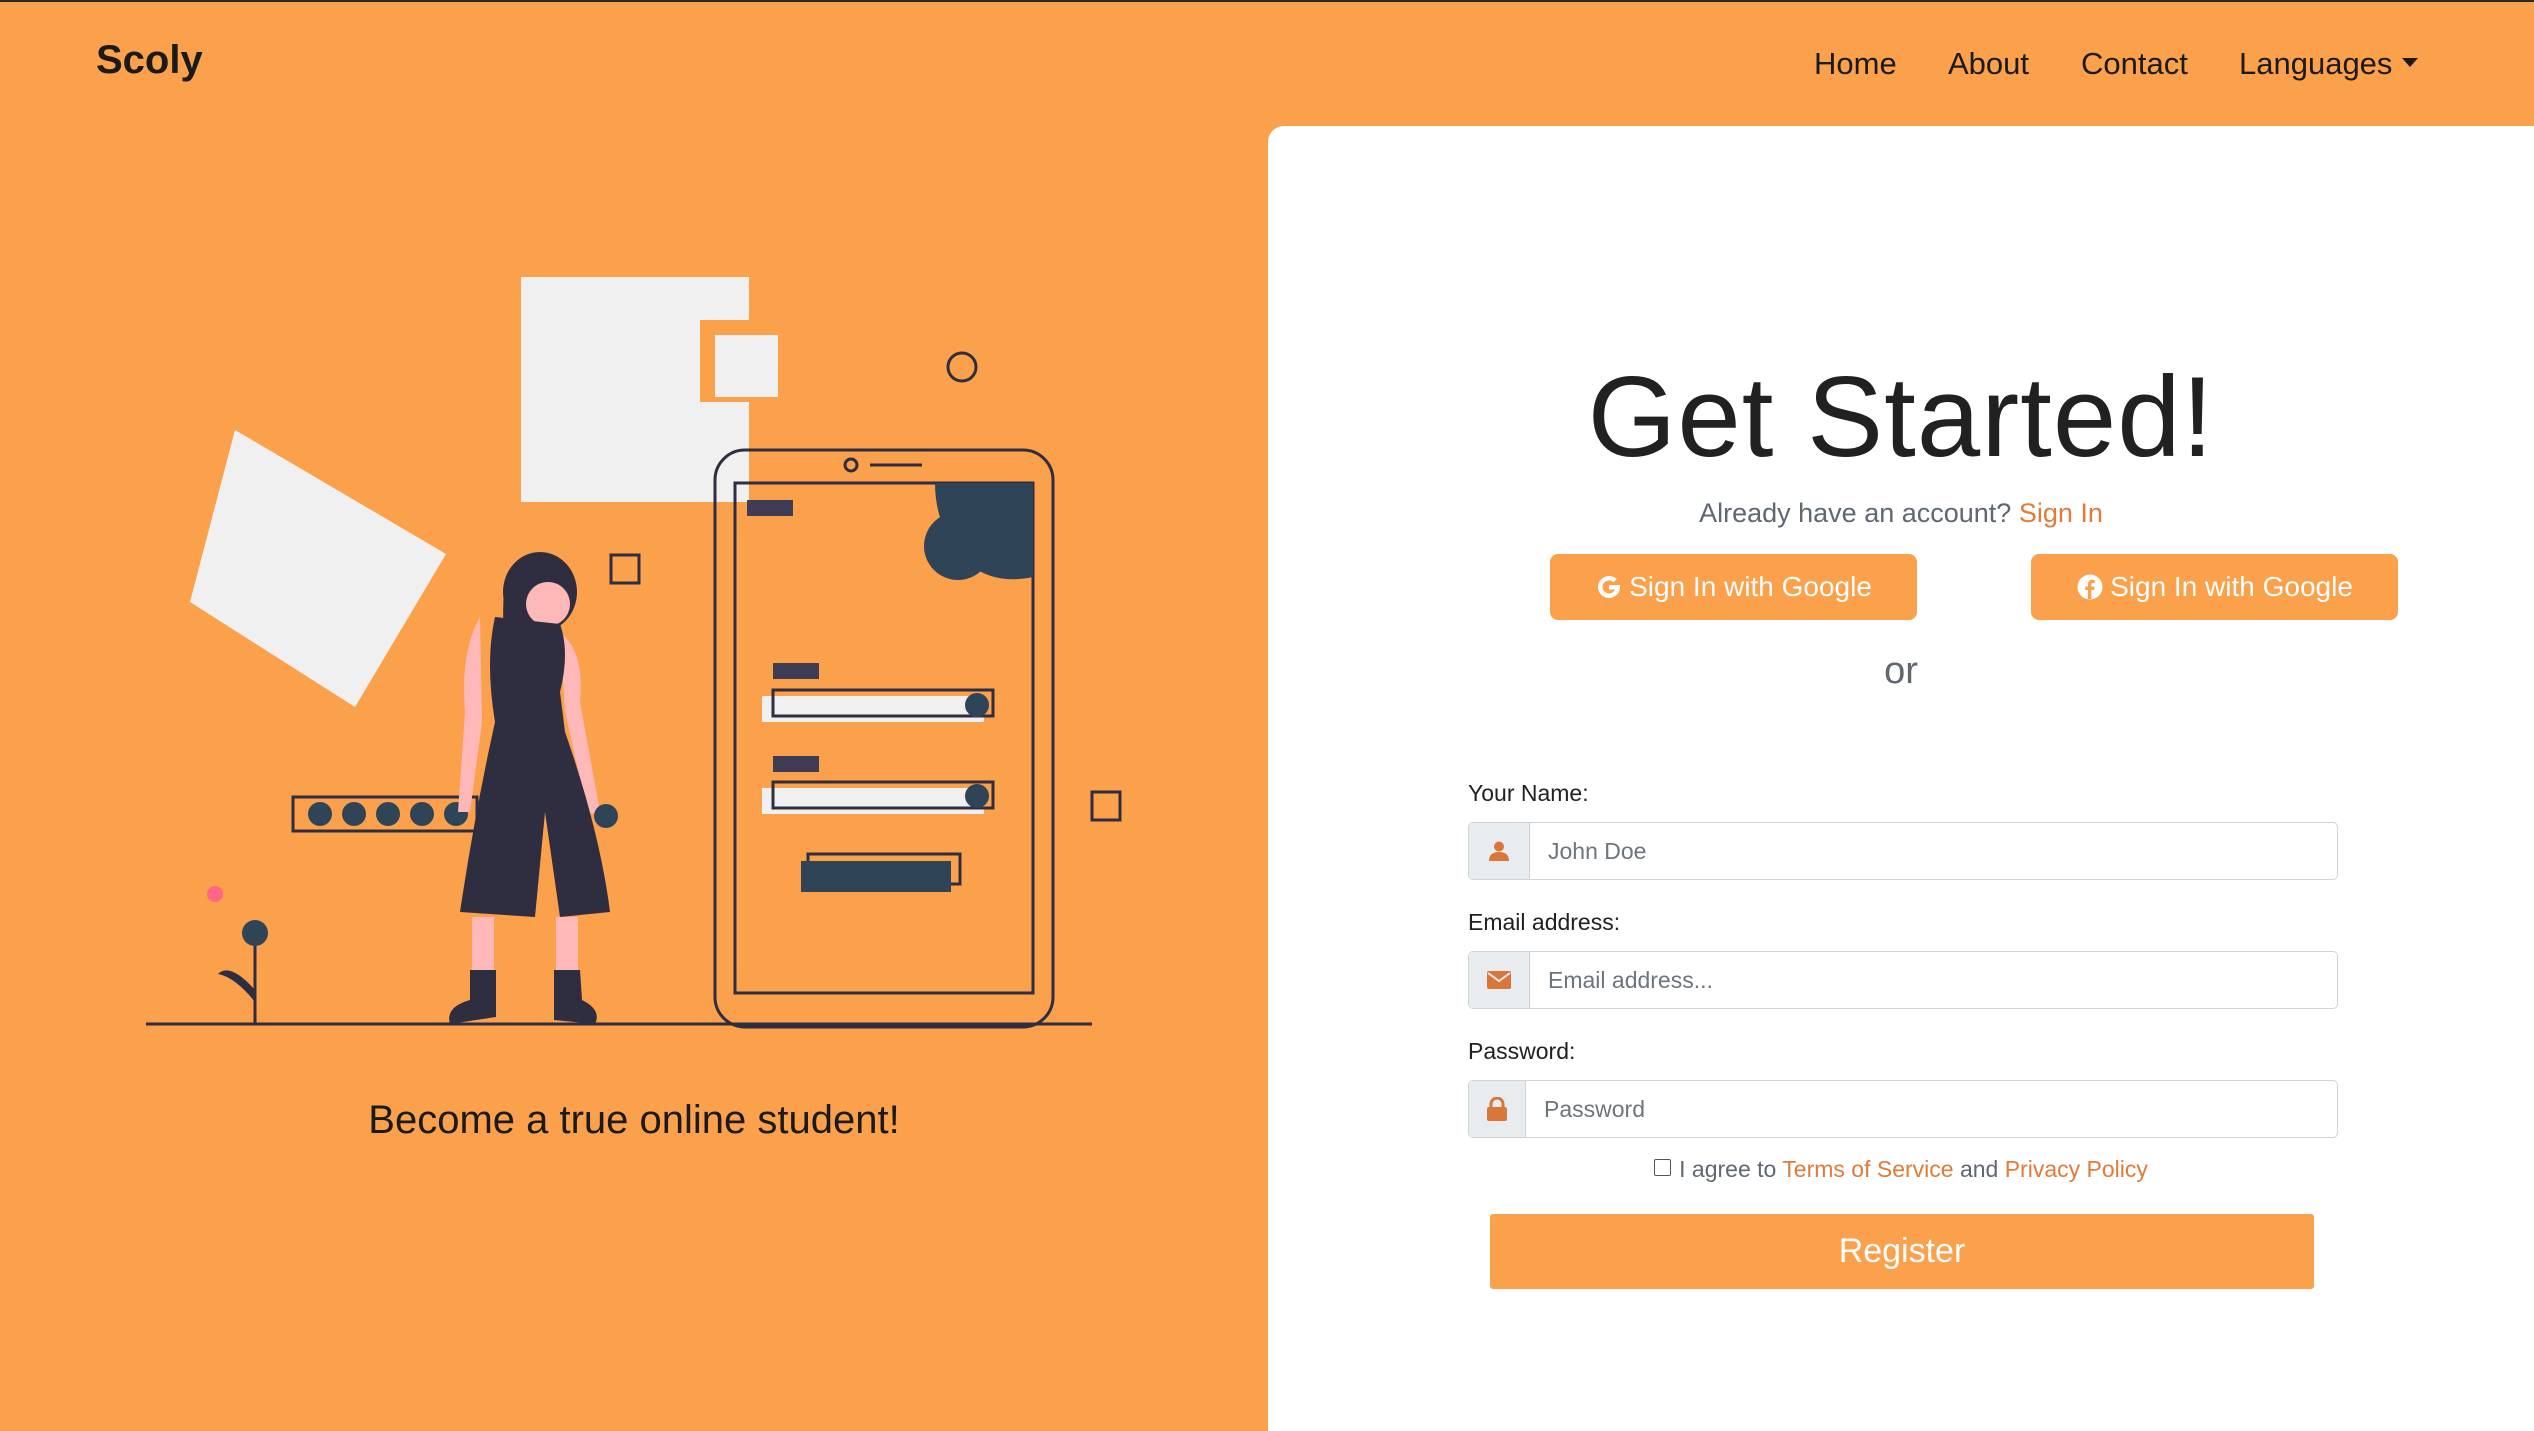 This screenshot has height=1431, width=2534. I want to click on brand-logo: Scoly, so click(149, 60).